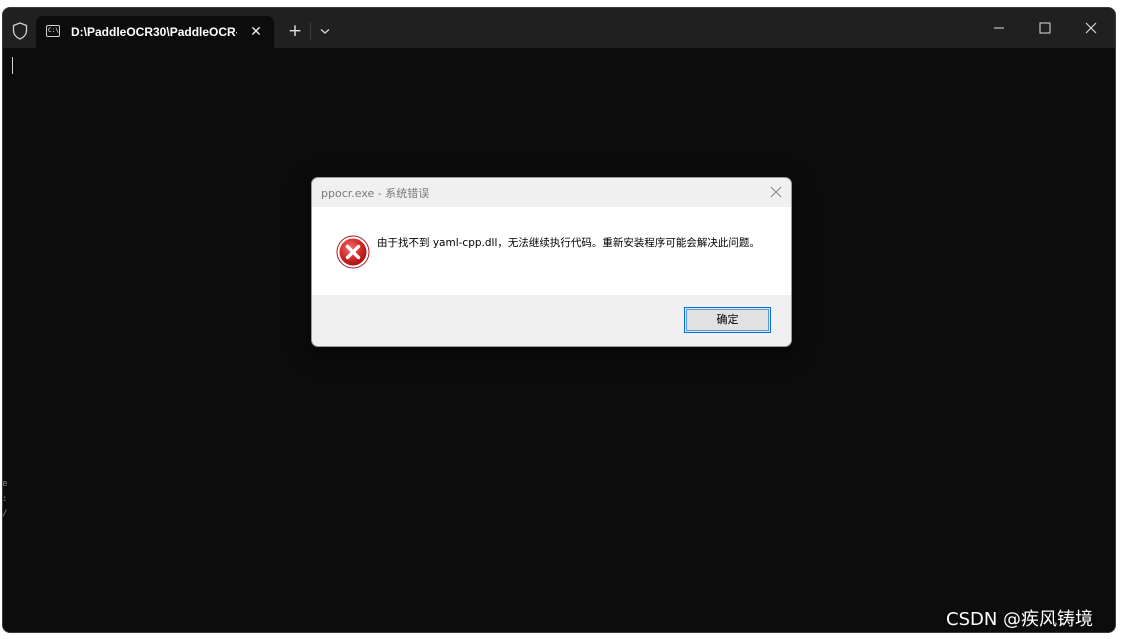  Describe the element at coordinates (5, 484) in the screenshot. I see `clipped-char: e` at that location.